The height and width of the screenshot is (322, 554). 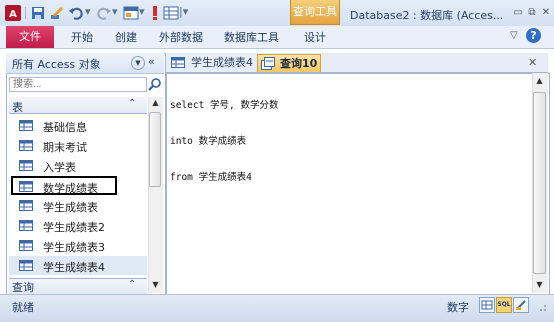 I want to click on nav-item-table: 基础信息, so click(x=78, y=125).